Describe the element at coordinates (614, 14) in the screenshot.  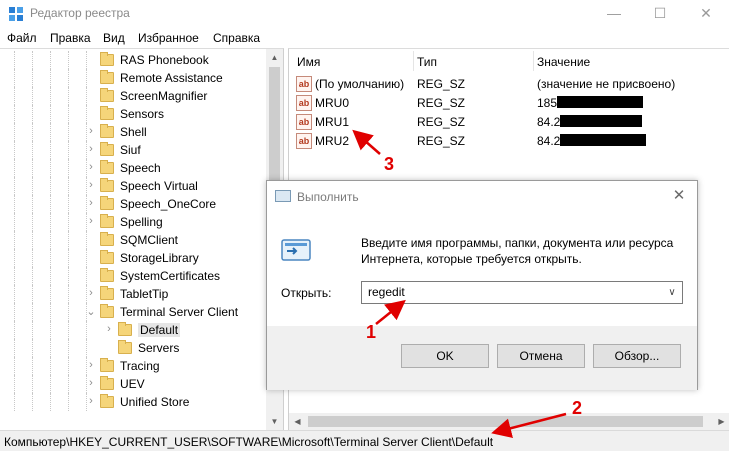
I see `minimize-button: —` at that location.